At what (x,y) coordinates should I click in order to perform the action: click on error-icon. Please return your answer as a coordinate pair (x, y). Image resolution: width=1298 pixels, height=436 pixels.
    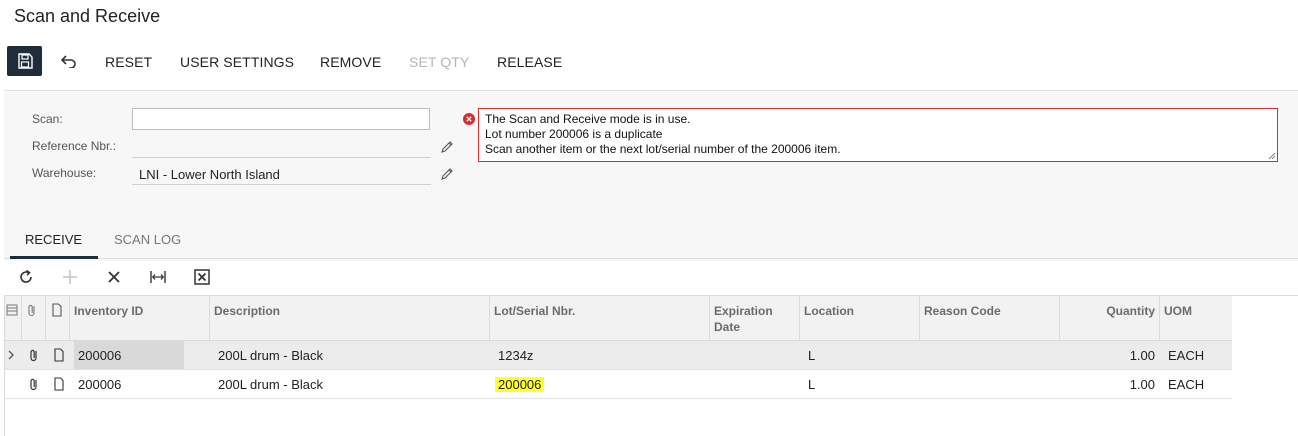
    Looking at the image, I should click on (469, 119).